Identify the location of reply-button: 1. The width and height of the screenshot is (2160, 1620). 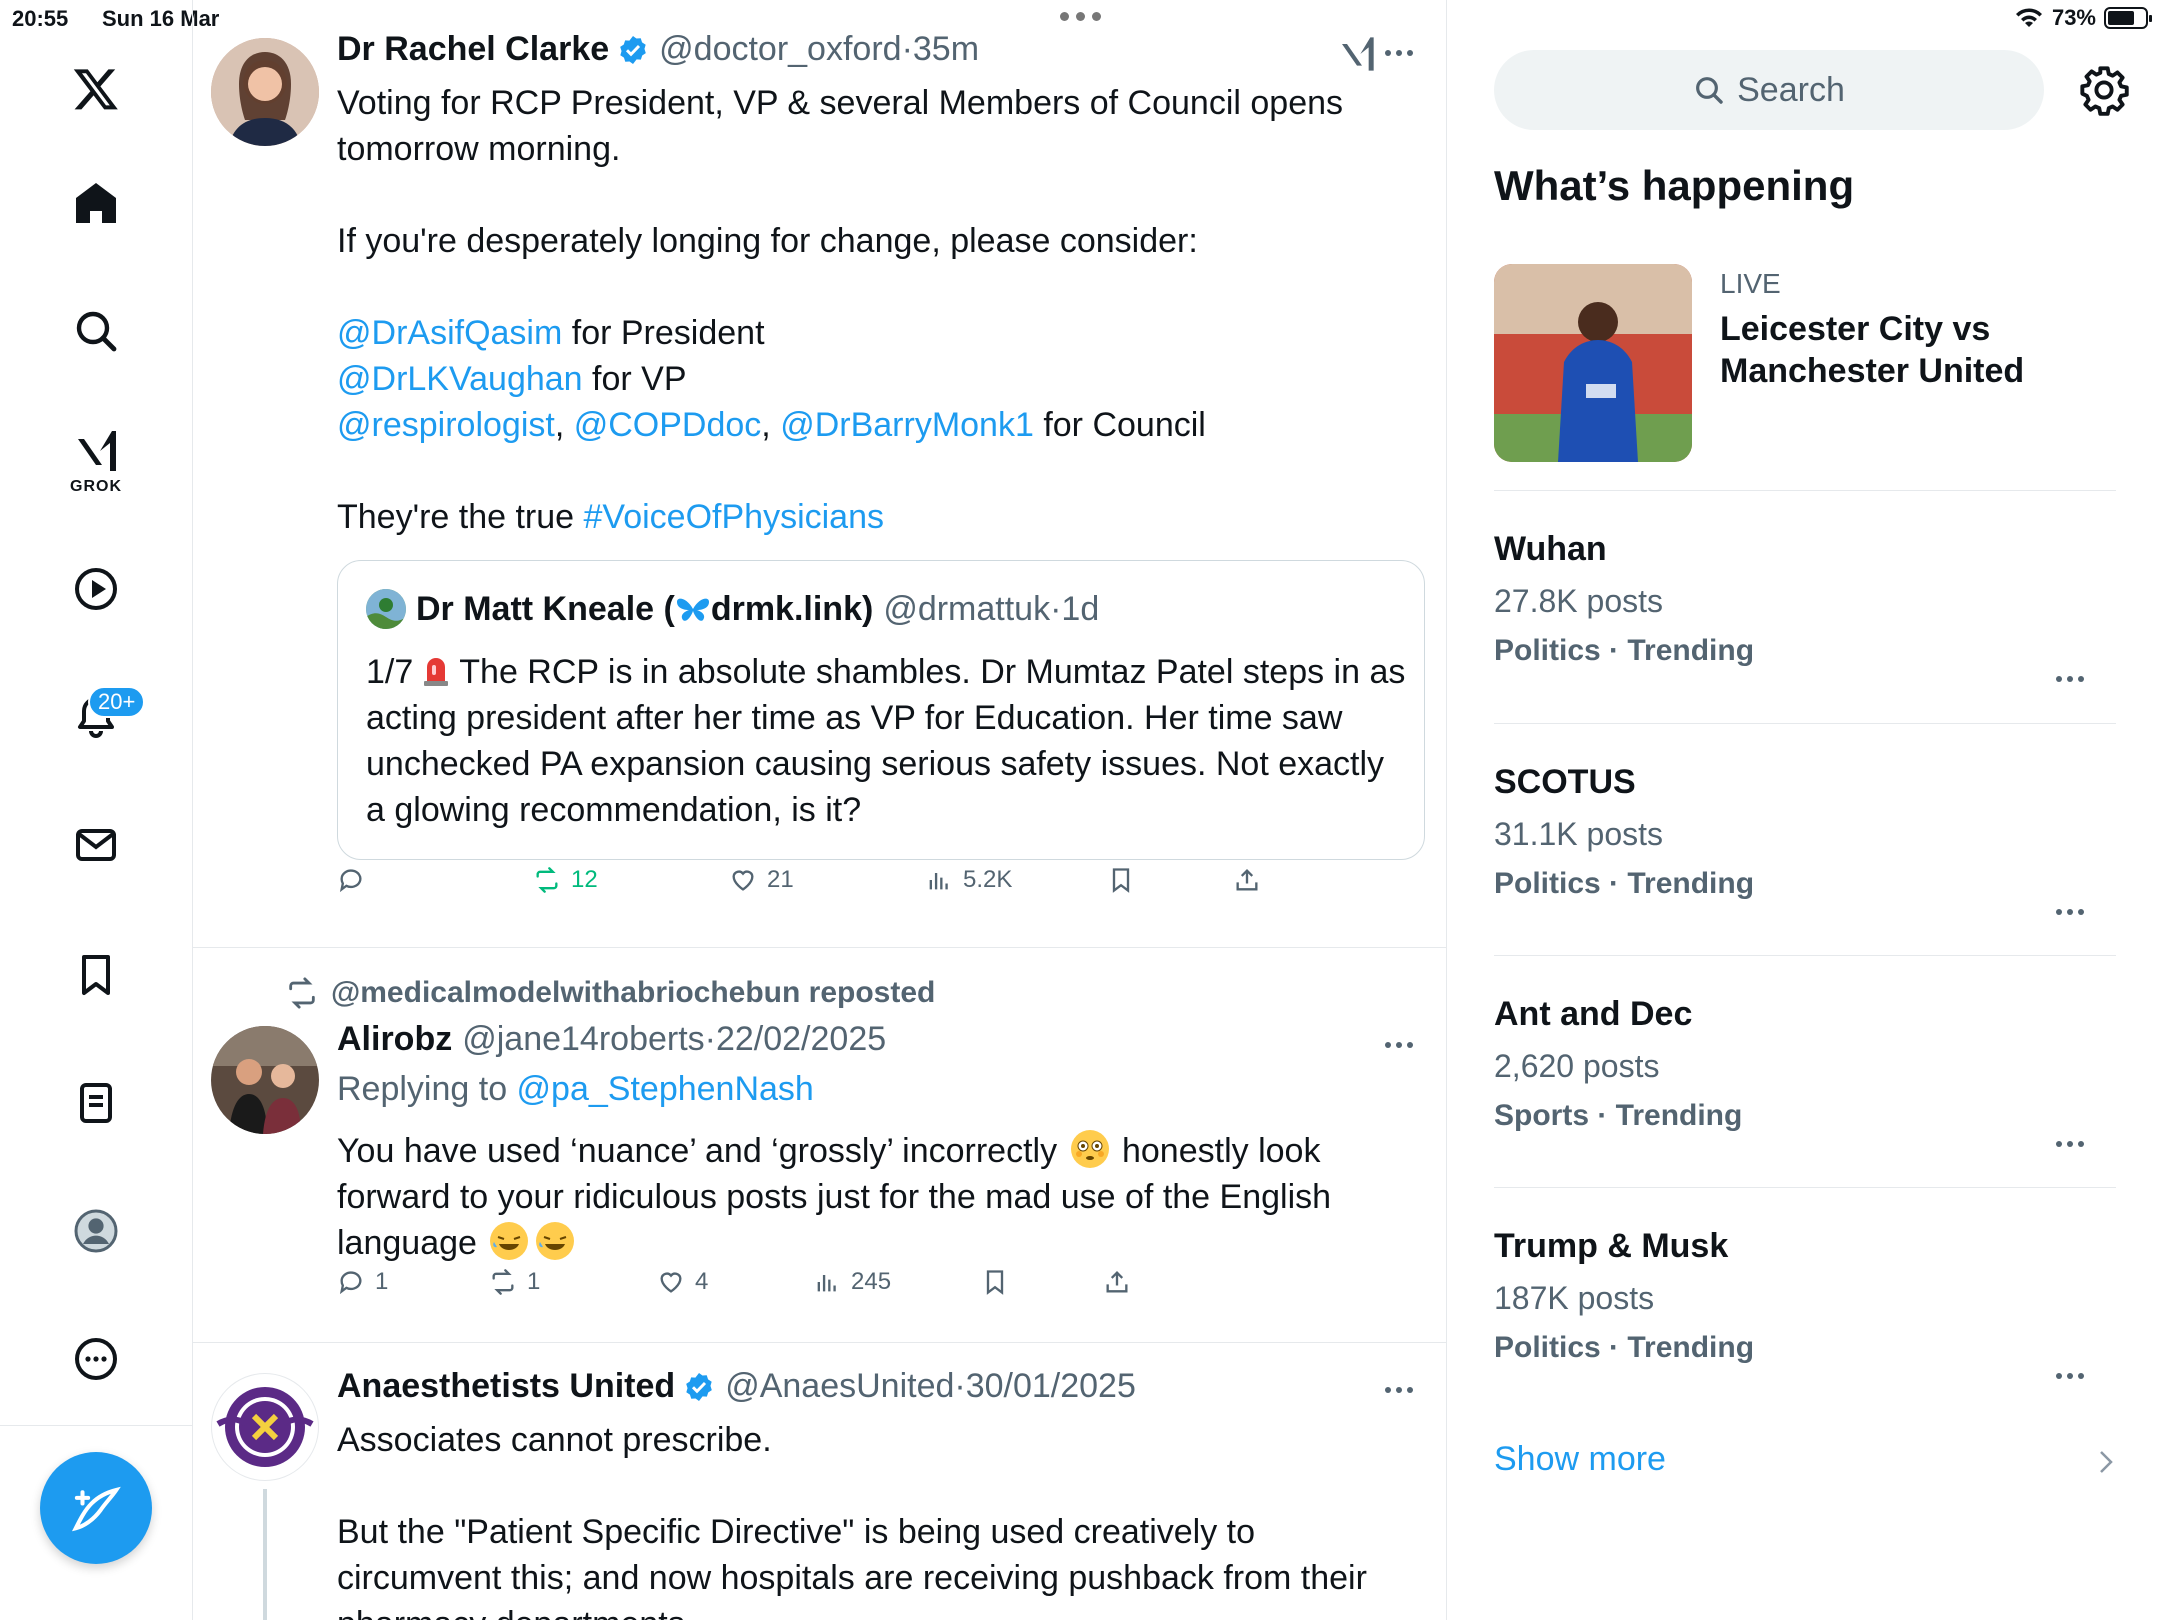
(362, 1282).